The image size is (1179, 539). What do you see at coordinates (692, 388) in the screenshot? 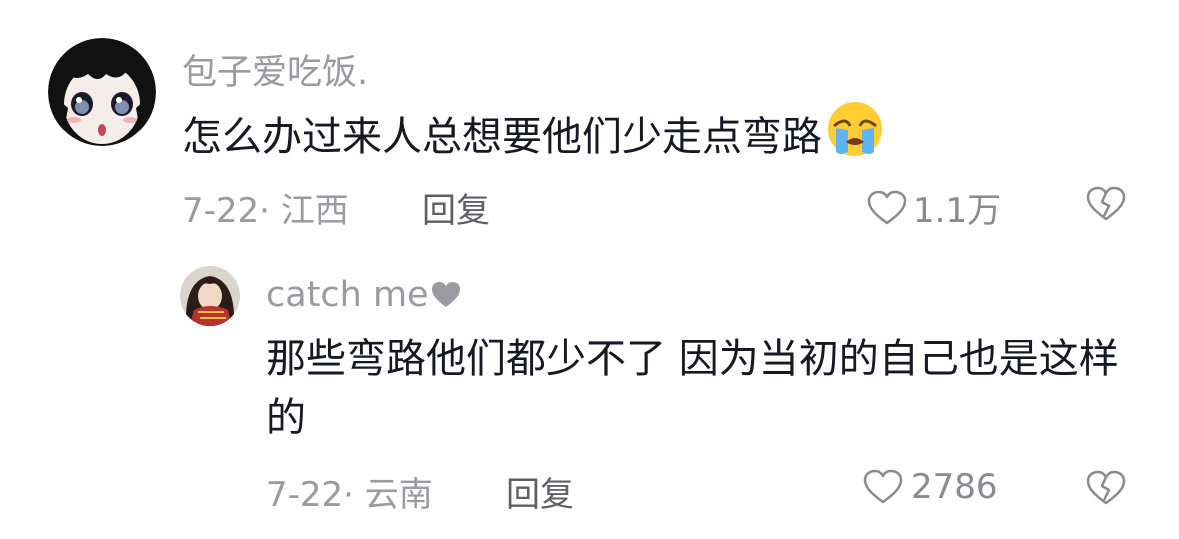
I see `comment-text: 那些弯路他们都少不了 因为当初的自己也是这样的` at bounding box center [692, 388].